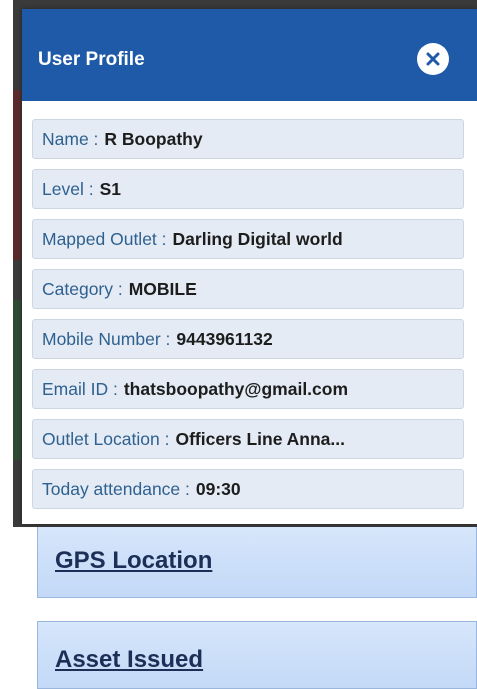 This screenshot has width=477, height=689. I want to click on field-value: MOBILE, so click(162, 288).